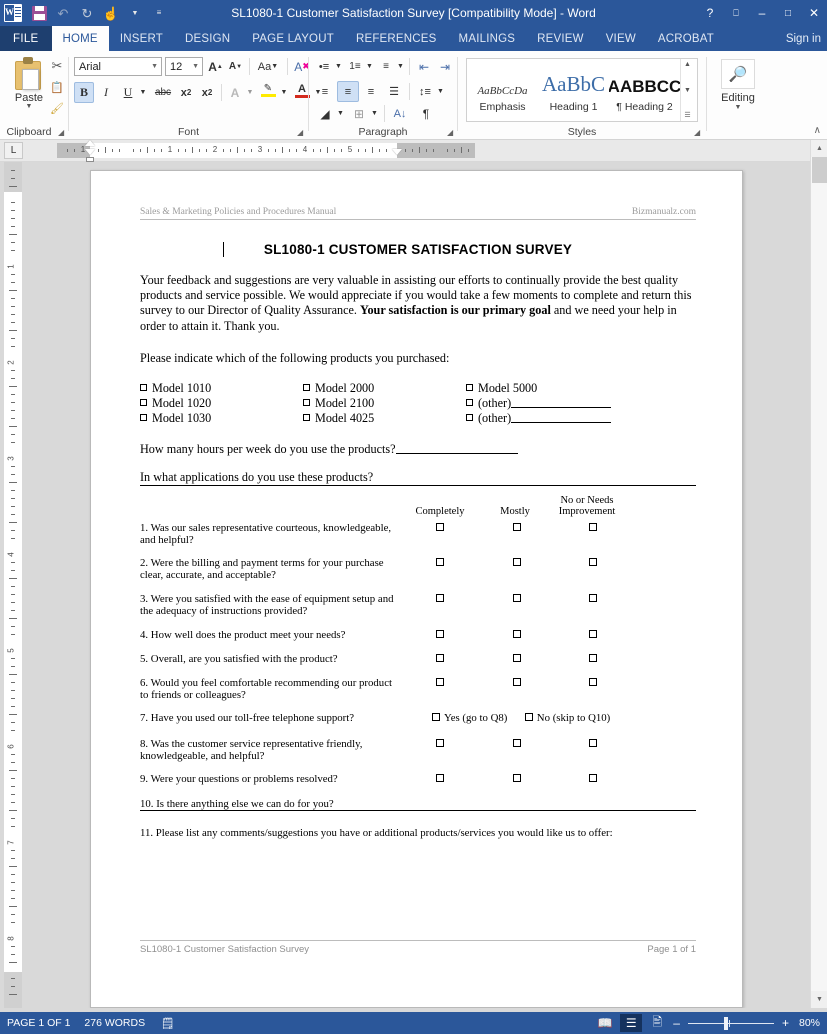  What do you see at coordinates (424, 66) in the screenshot?
I see `decrease-indent-icon: ⇤` at bounding box center [424, 66].